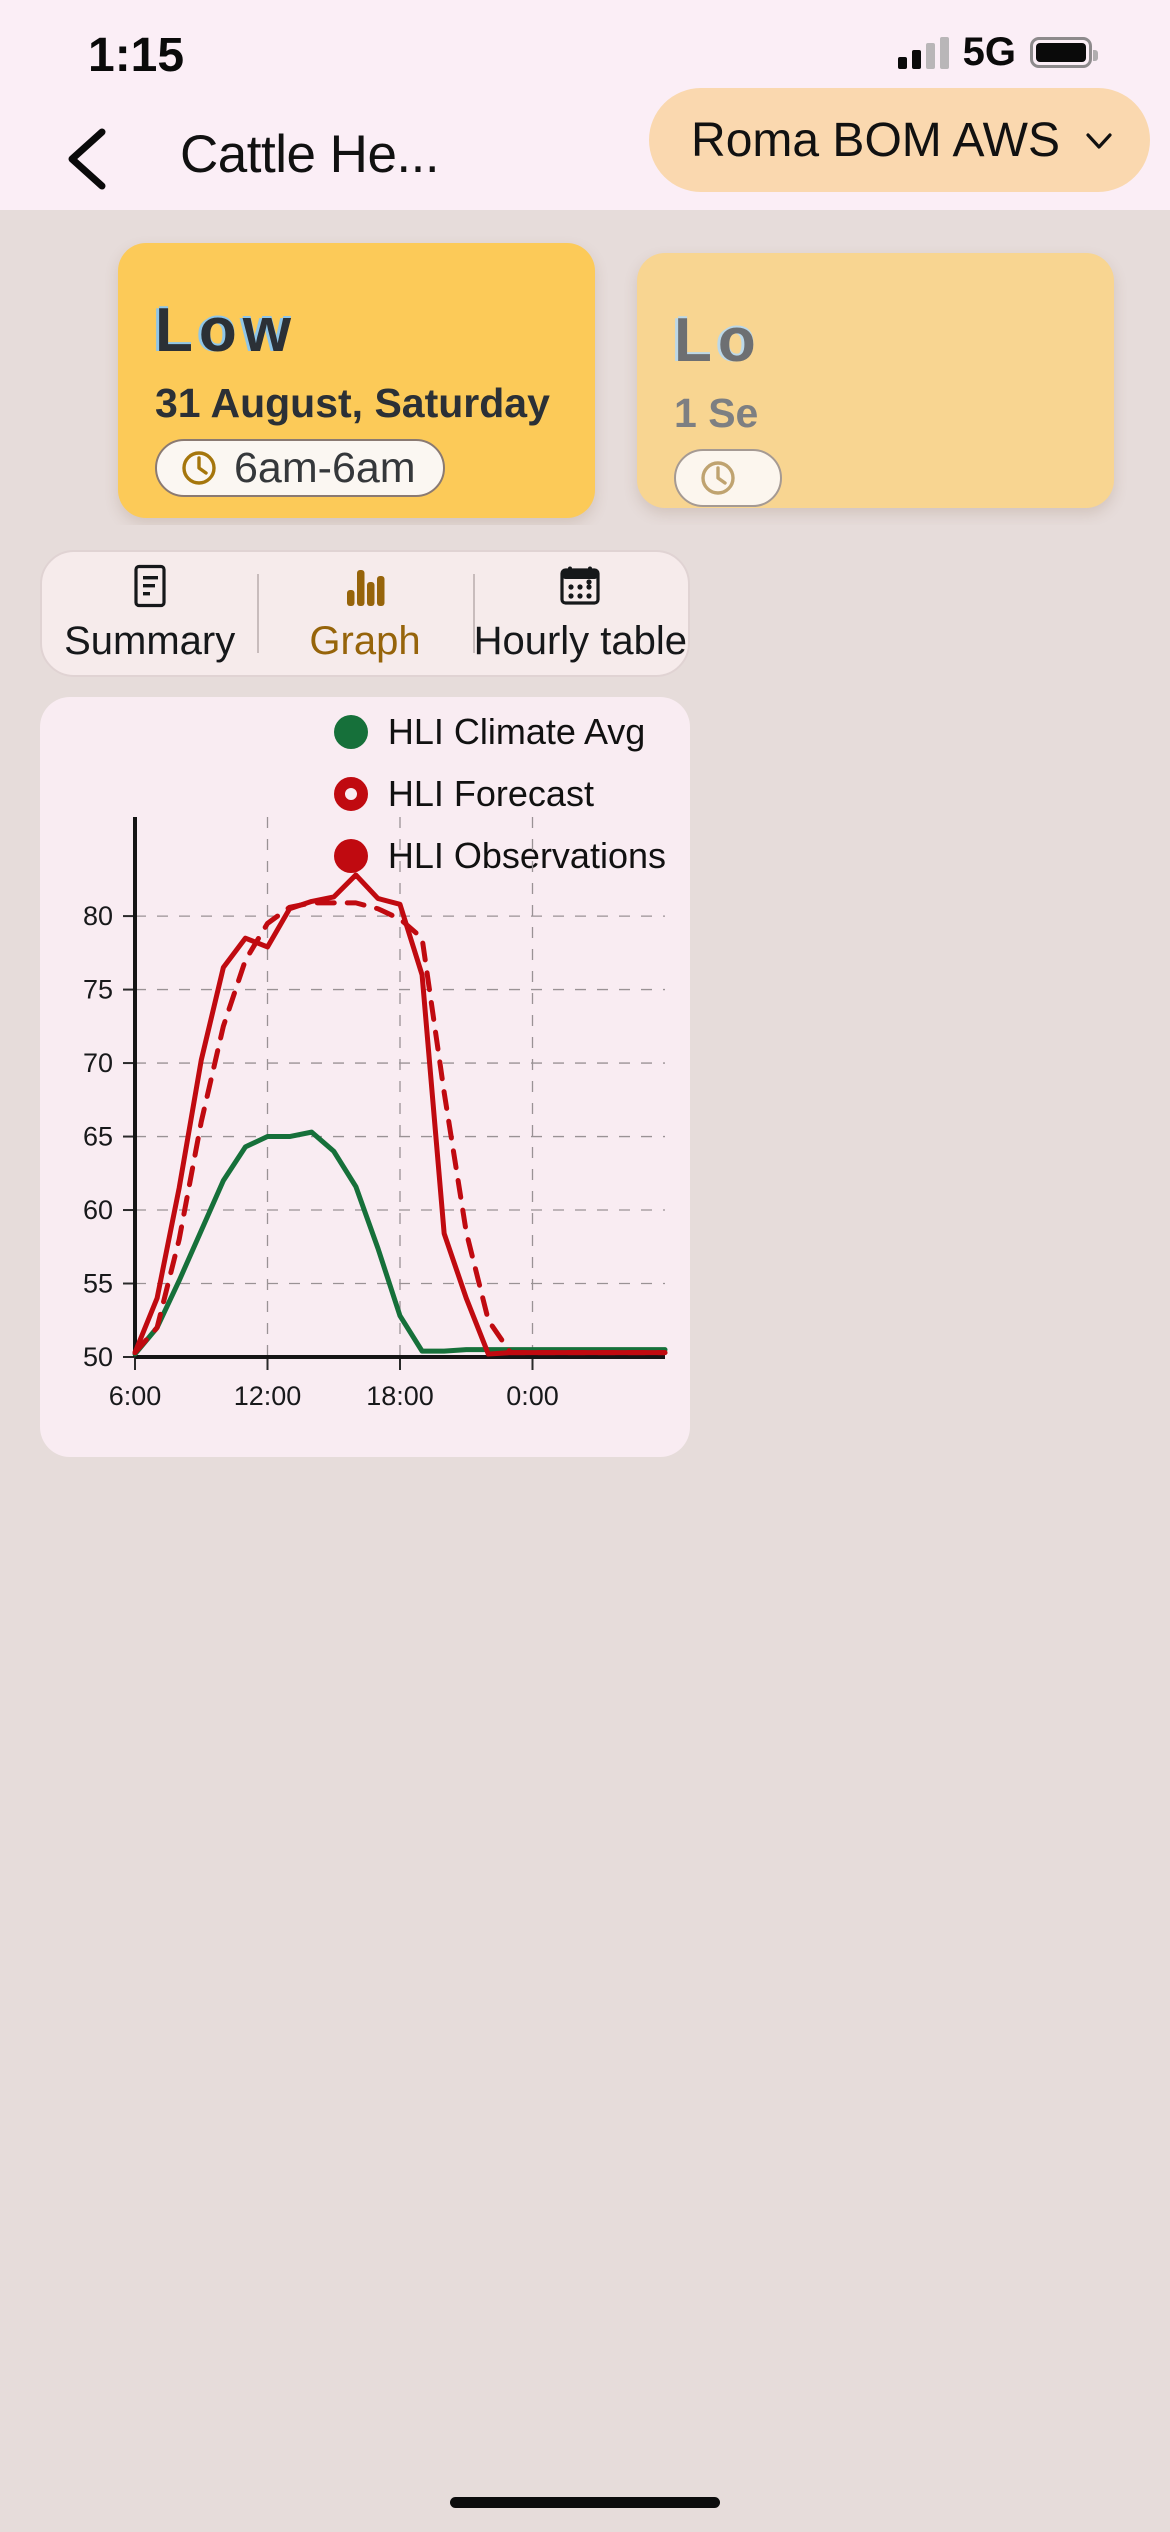  What do you see at coordinates (365, 640) in the screenshot?
I see `tab-graph-label: Graph` at bounding box center [365, 640].